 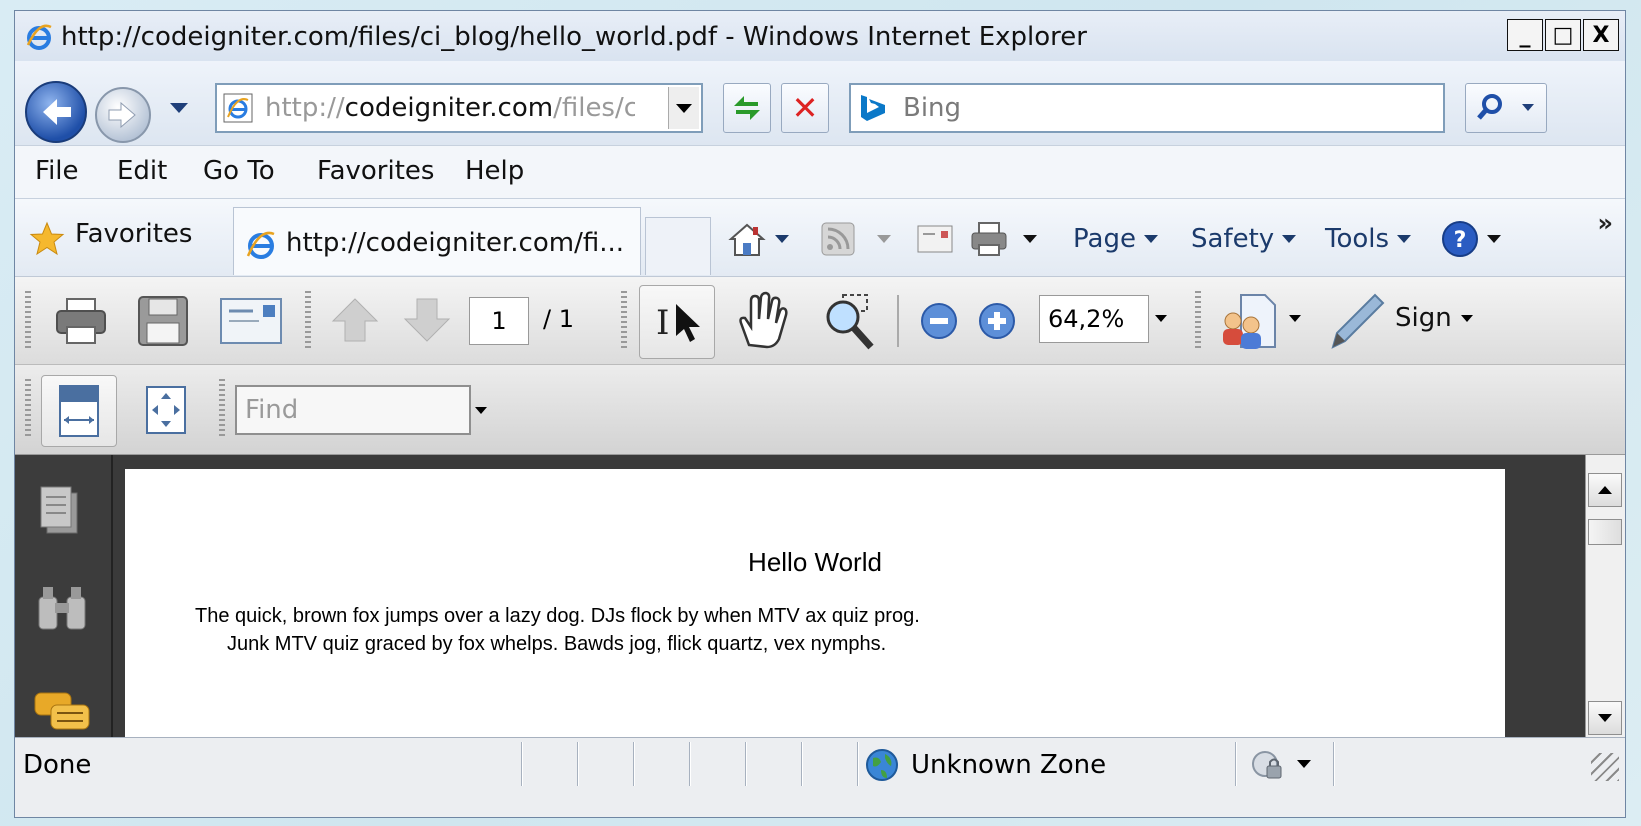 I want to click on forward-arrow-icon, so click(x=122, y=115).